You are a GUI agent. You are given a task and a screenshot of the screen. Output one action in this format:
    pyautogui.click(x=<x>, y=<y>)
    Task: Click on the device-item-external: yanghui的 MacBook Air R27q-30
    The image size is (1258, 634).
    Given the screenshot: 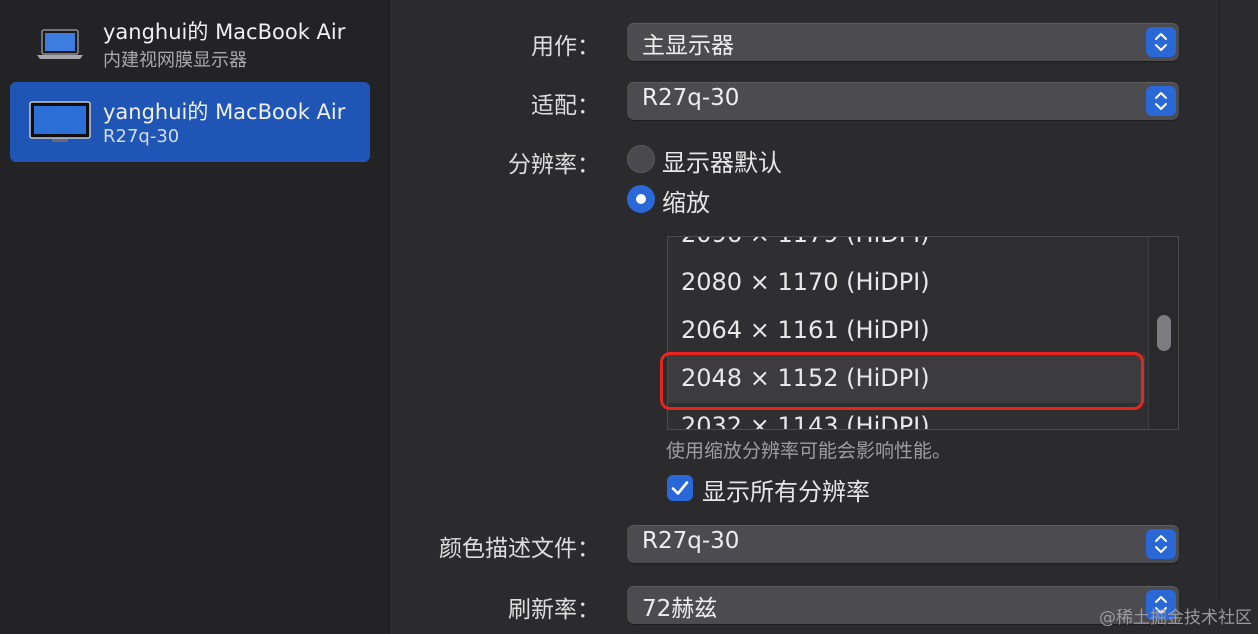 What is the action you would take?
    pyautogui.click(x=190, y=122)
    